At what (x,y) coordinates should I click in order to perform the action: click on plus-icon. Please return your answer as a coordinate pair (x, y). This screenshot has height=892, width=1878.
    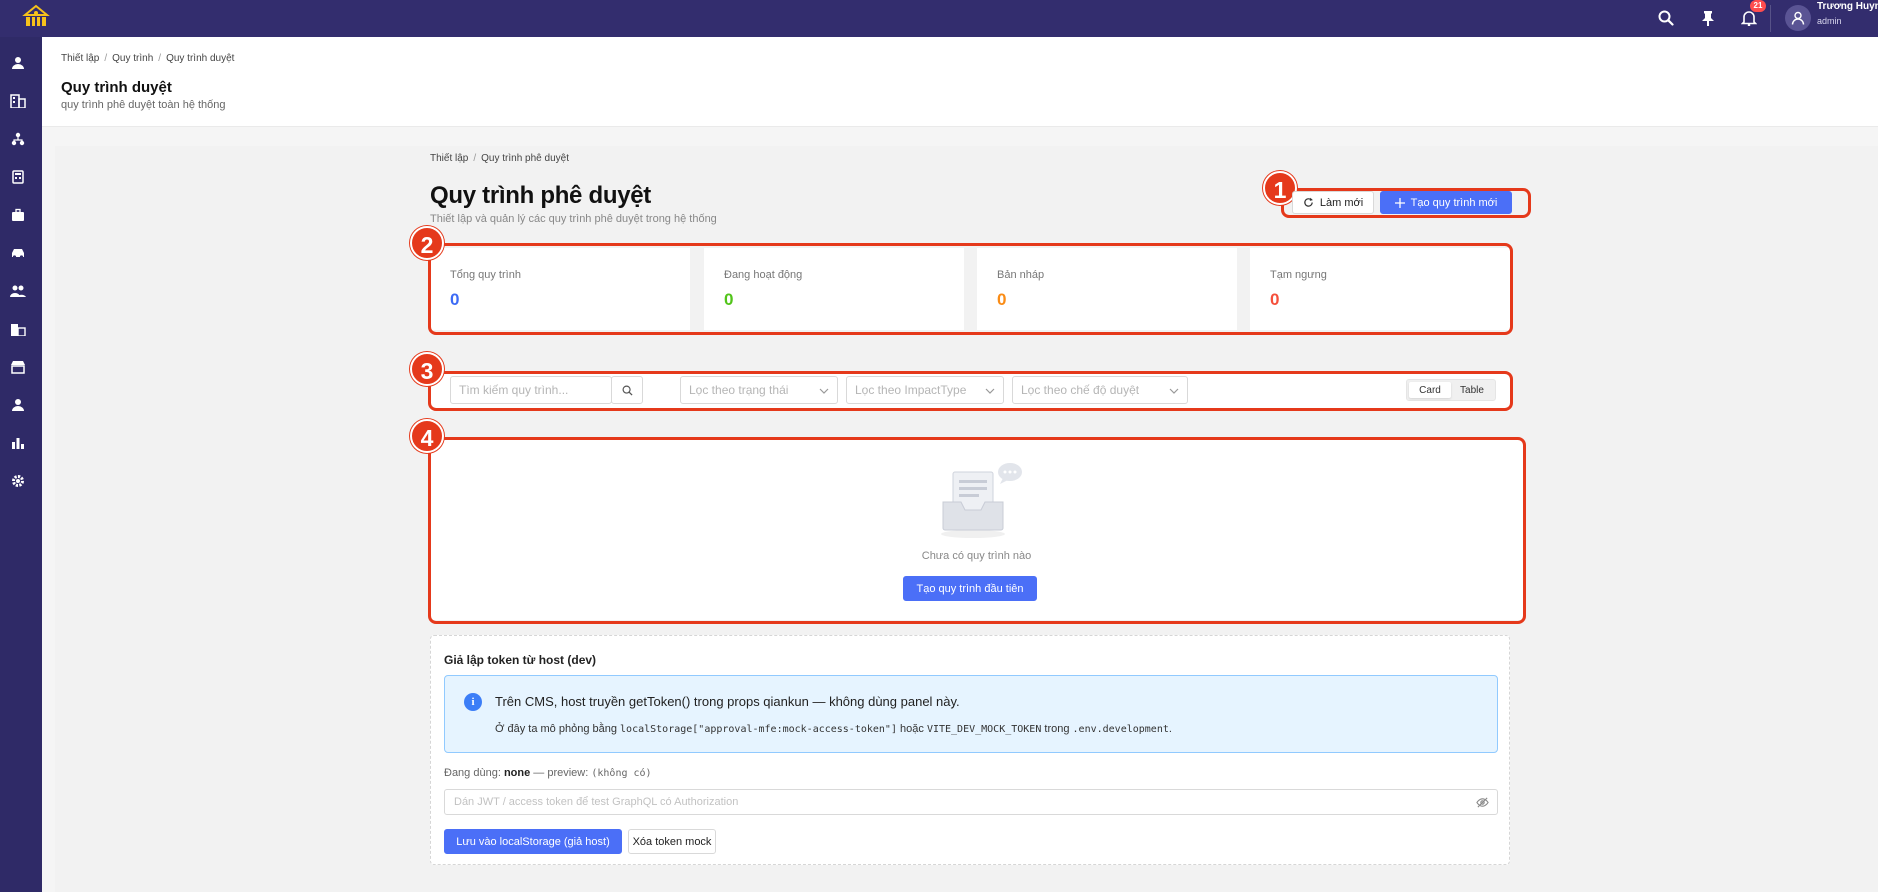
    Looking at the image, I should click on (1399, 202).